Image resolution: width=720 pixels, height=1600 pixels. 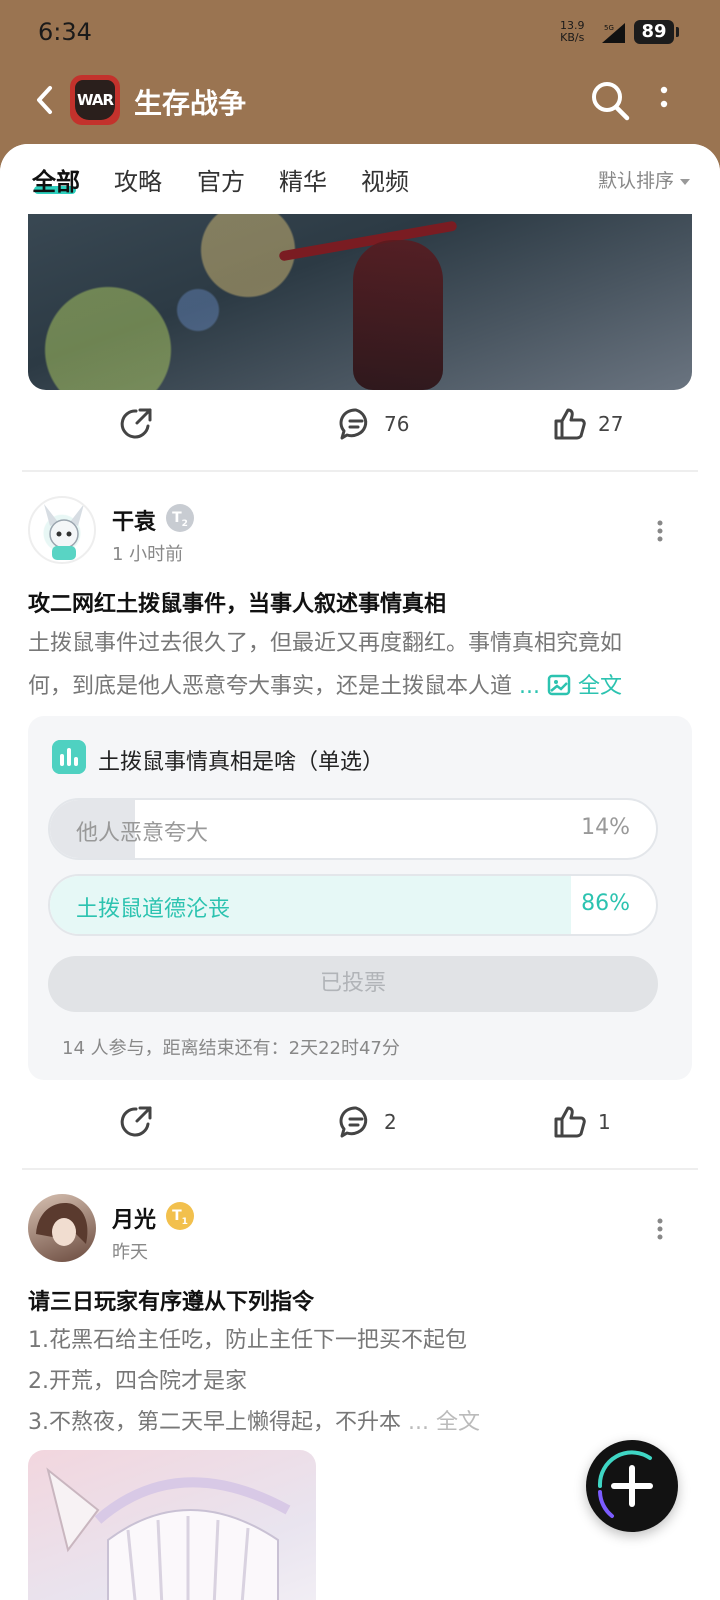 What do you see at coordinates (397, 424) in the screenshot?
I see `comment-count: 76` at bounding box center [397, 424].